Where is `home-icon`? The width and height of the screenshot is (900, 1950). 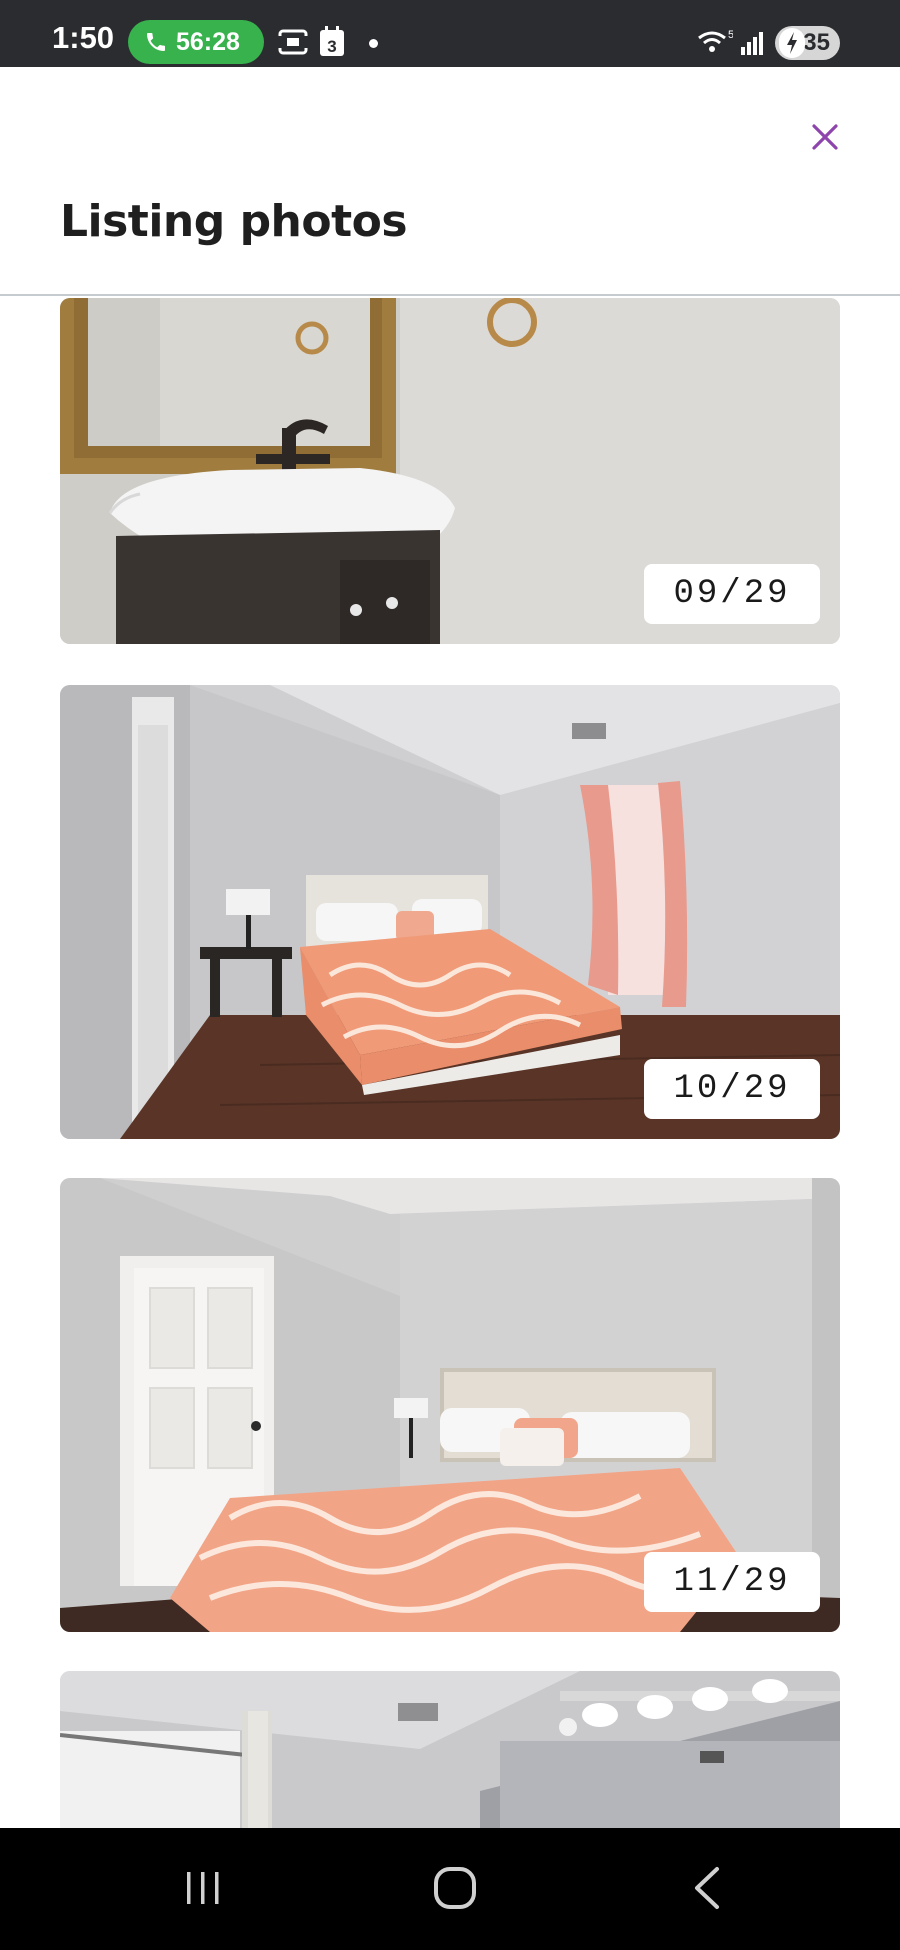 home-icon is located at coordinates (455, 1888).